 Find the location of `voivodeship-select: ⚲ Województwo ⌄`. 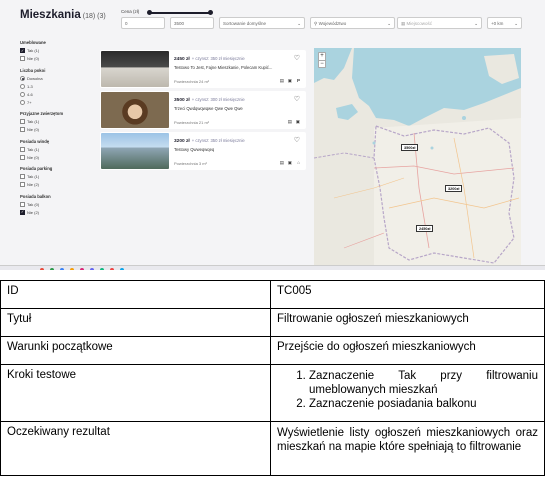

voivodeship-select: ⚲ Województwo ⌄ is located at coordinates (352, 23).